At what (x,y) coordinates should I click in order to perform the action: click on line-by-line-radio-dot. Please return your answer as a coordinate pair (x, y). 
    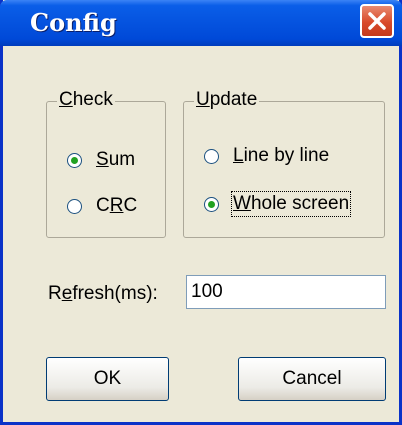
    Looking at the image, I should click on (211, 156).